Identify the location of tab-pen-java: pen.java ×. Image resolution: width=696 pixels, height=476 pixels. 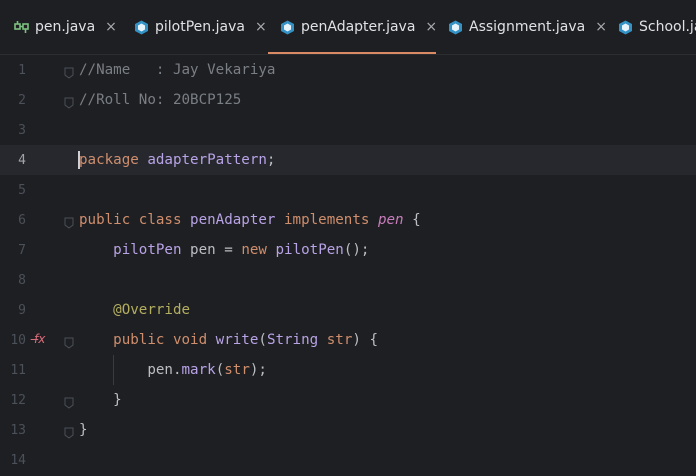
(61, 27).